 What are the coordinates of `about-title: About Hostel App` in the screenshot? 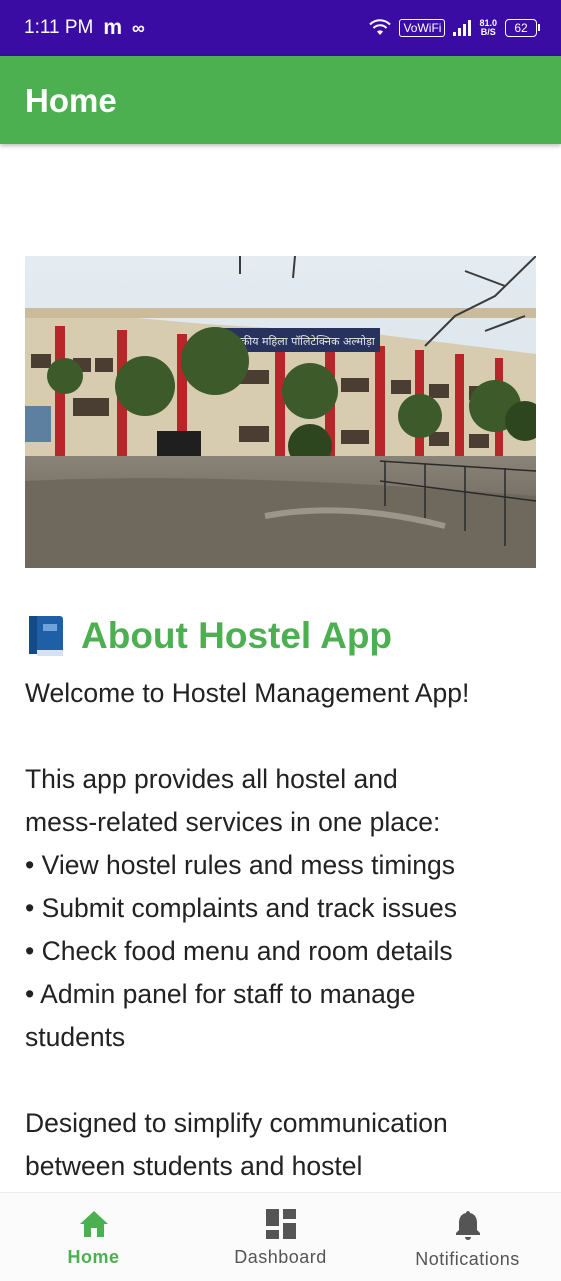 It's located at (237, 635).